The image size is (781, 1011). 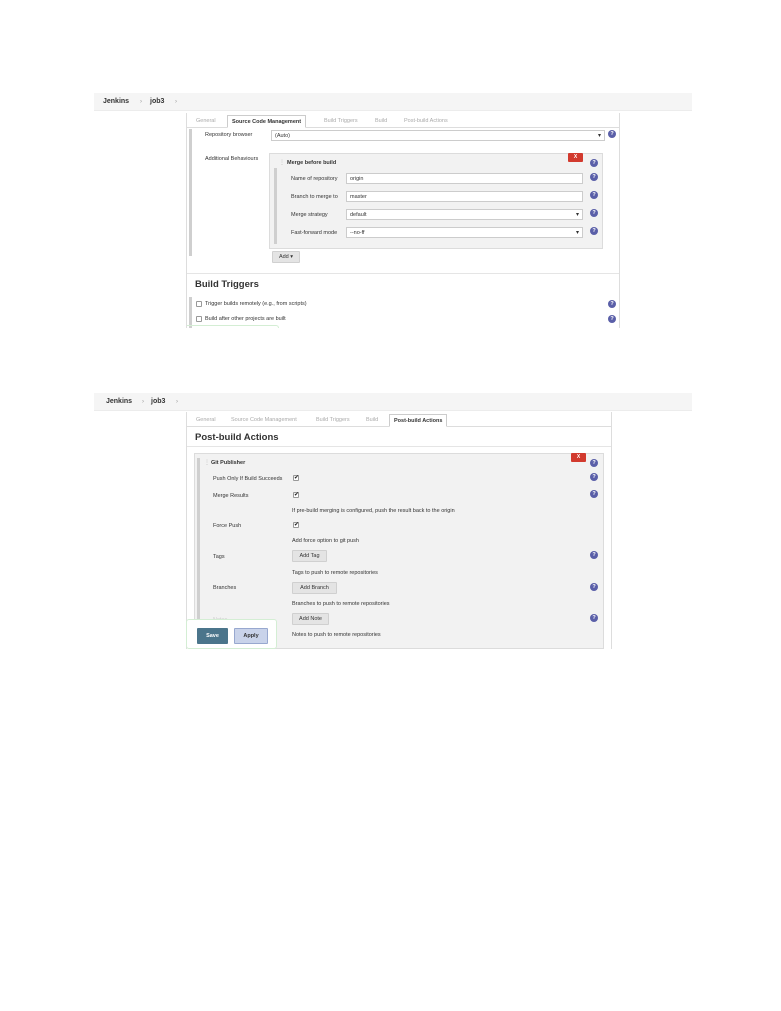 What do you see at coordinates (464, 196) in the screenshot?
I see `branch-merge-input: master` at bounding box center [464, 196].